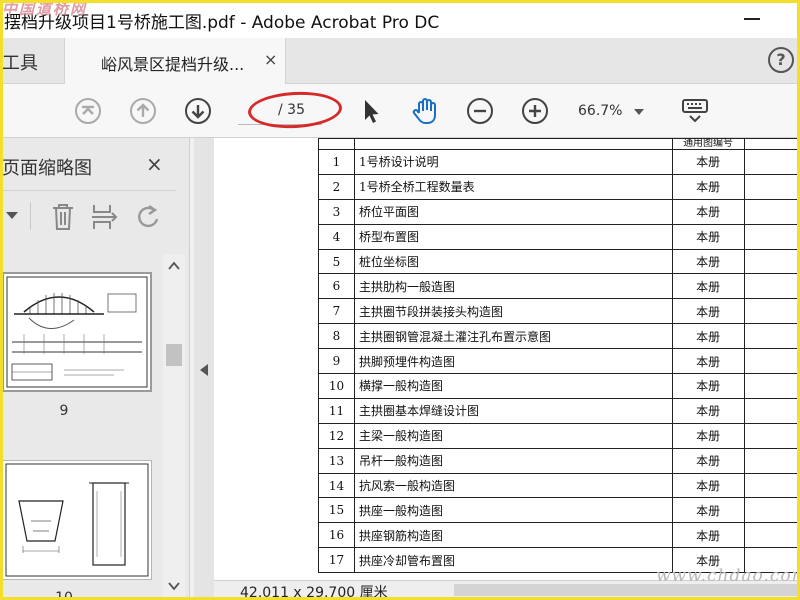 This screenshot has width=800, height=600. Describe the element at coordinates (781, 60) in the screenshot. I see `help-button: ?` at that location.